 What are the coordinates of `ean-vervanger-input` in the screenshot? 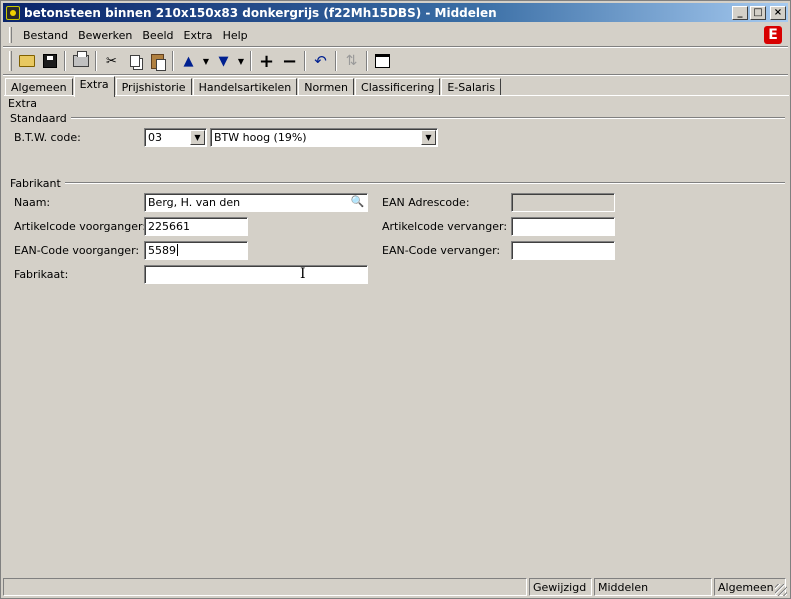 It's located at (563, 250).